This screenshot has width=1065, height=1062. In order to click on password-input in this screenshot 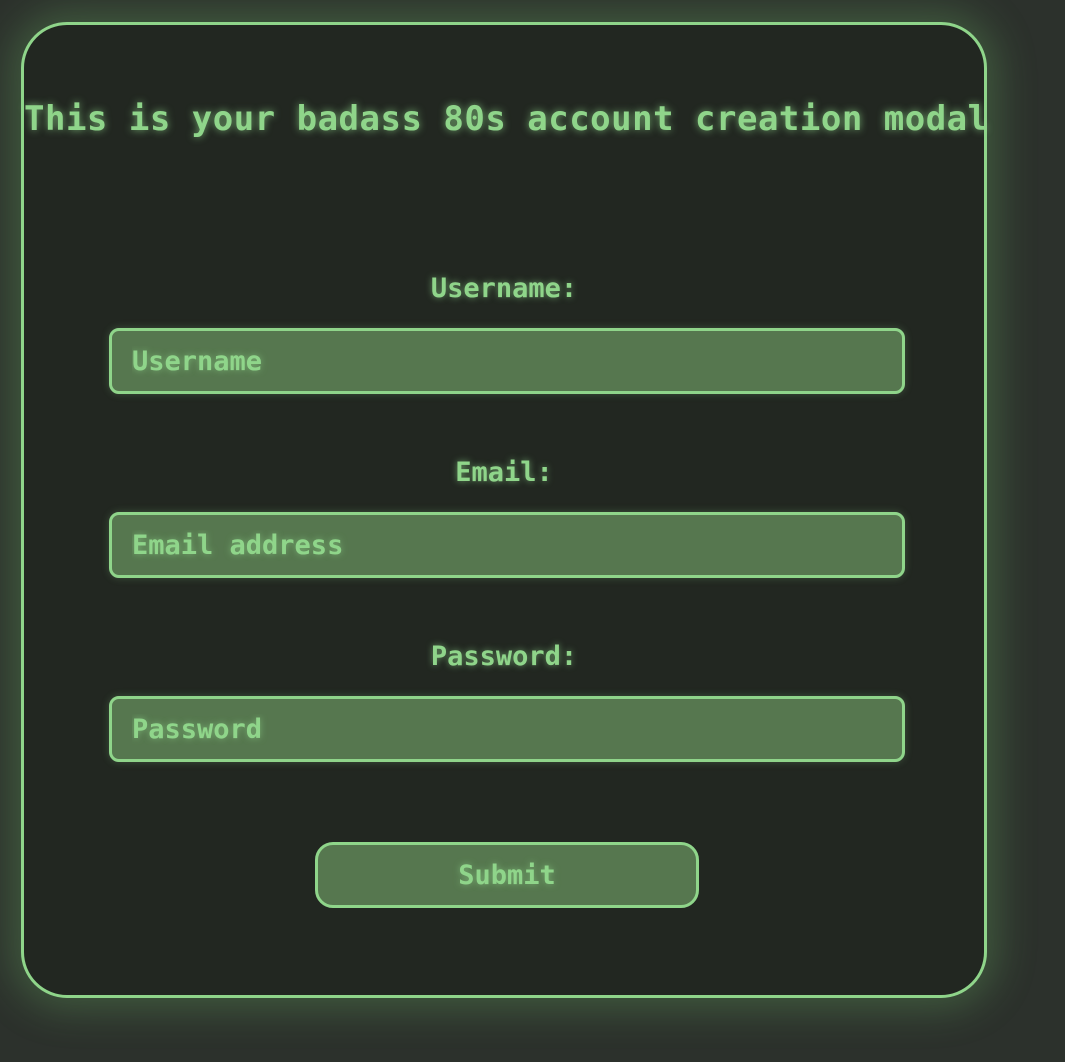, I will do `click(507, 729)`.